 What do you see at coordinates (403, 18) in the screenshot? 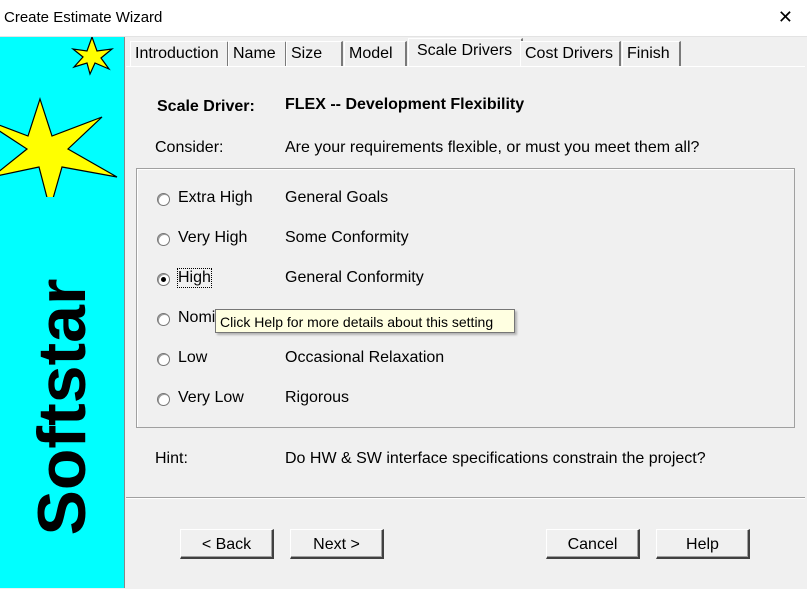
I see `title-bar: Create Estimate Wizard ✕` at bounding box center [403, 18].